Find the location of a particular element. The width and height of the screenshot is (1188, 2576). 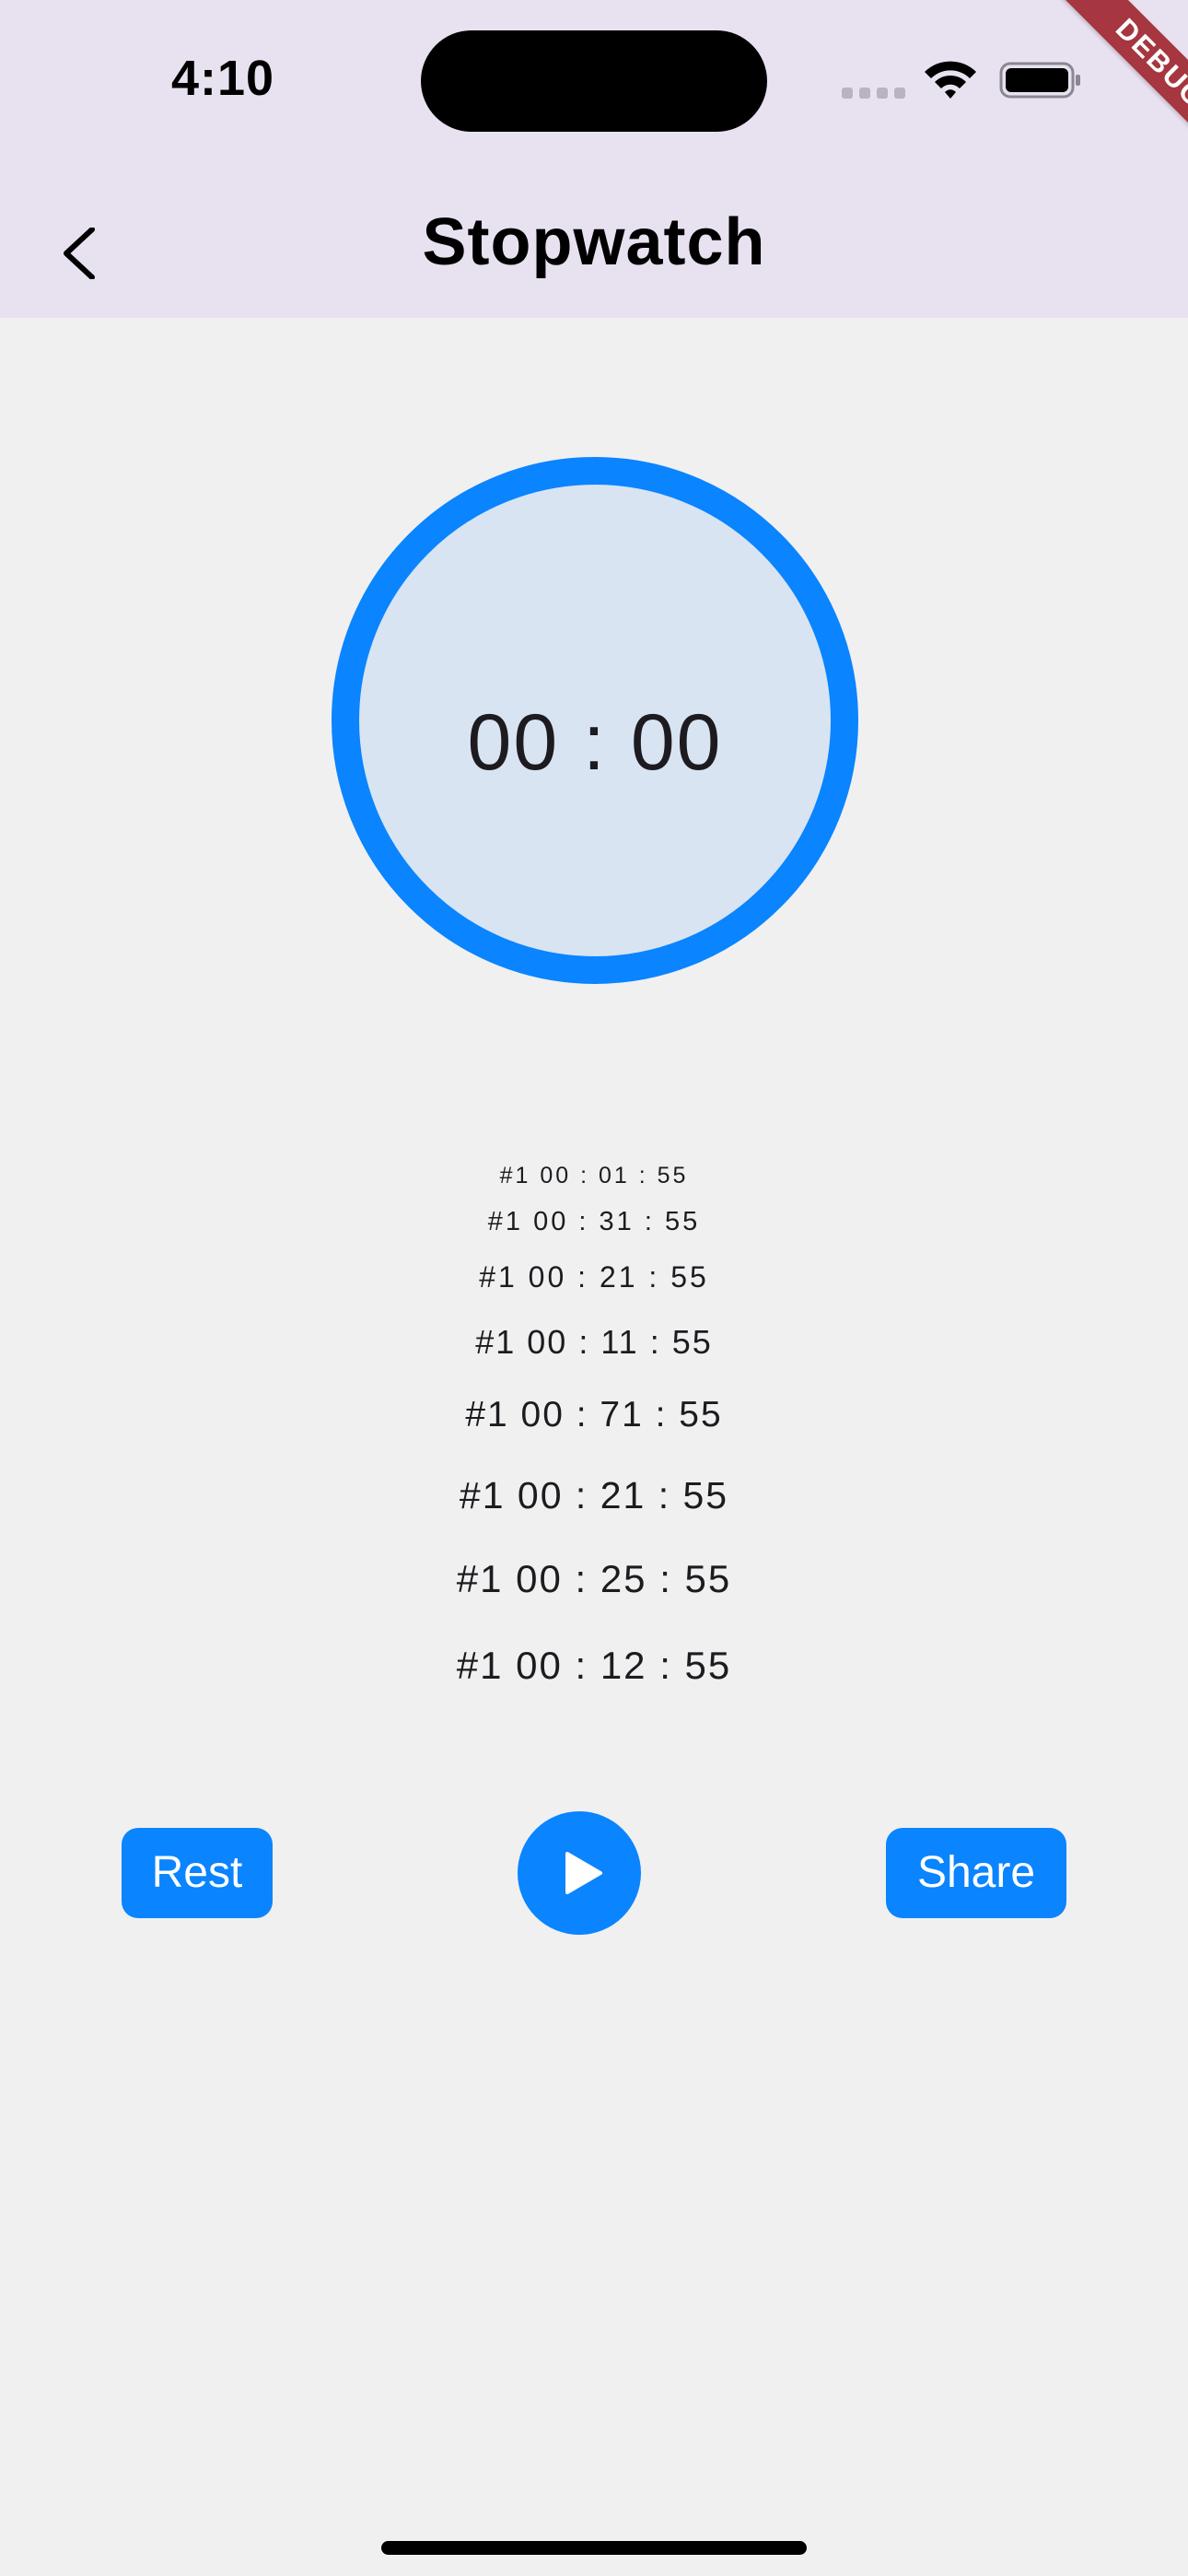

signal-icon is located at coordinates (874, 93).